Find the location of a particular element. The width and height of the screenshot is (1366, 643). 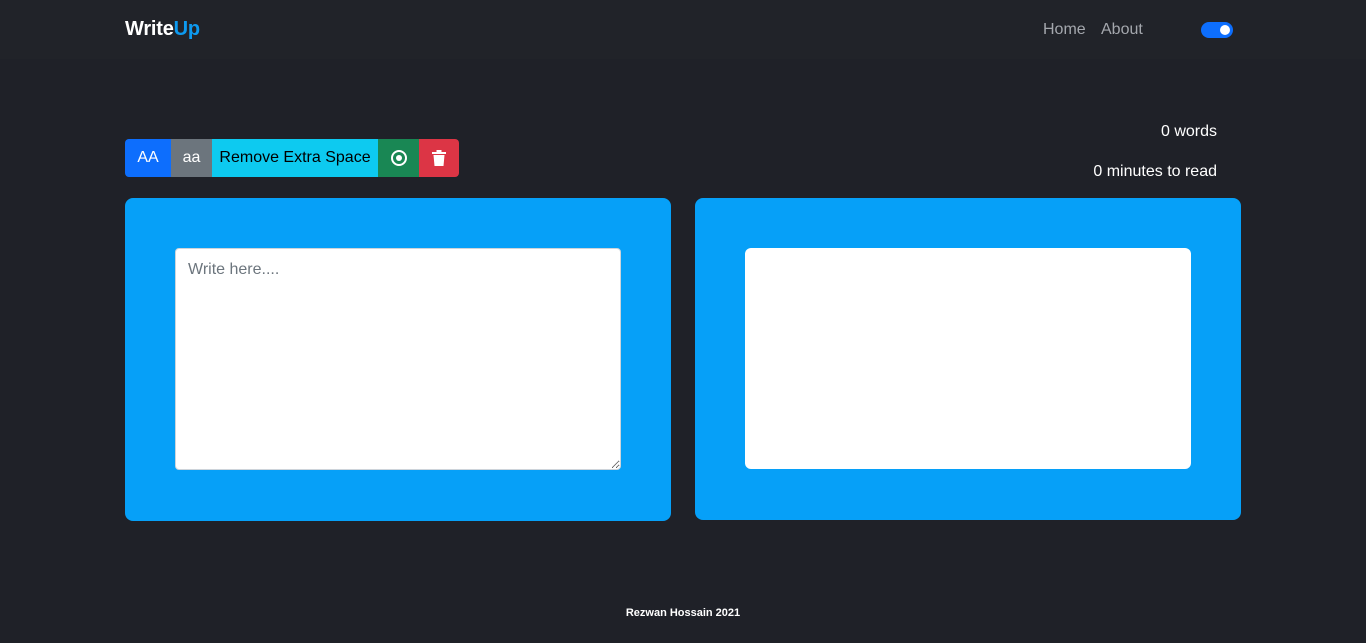

speak-button is located at coordinates (398, 158).